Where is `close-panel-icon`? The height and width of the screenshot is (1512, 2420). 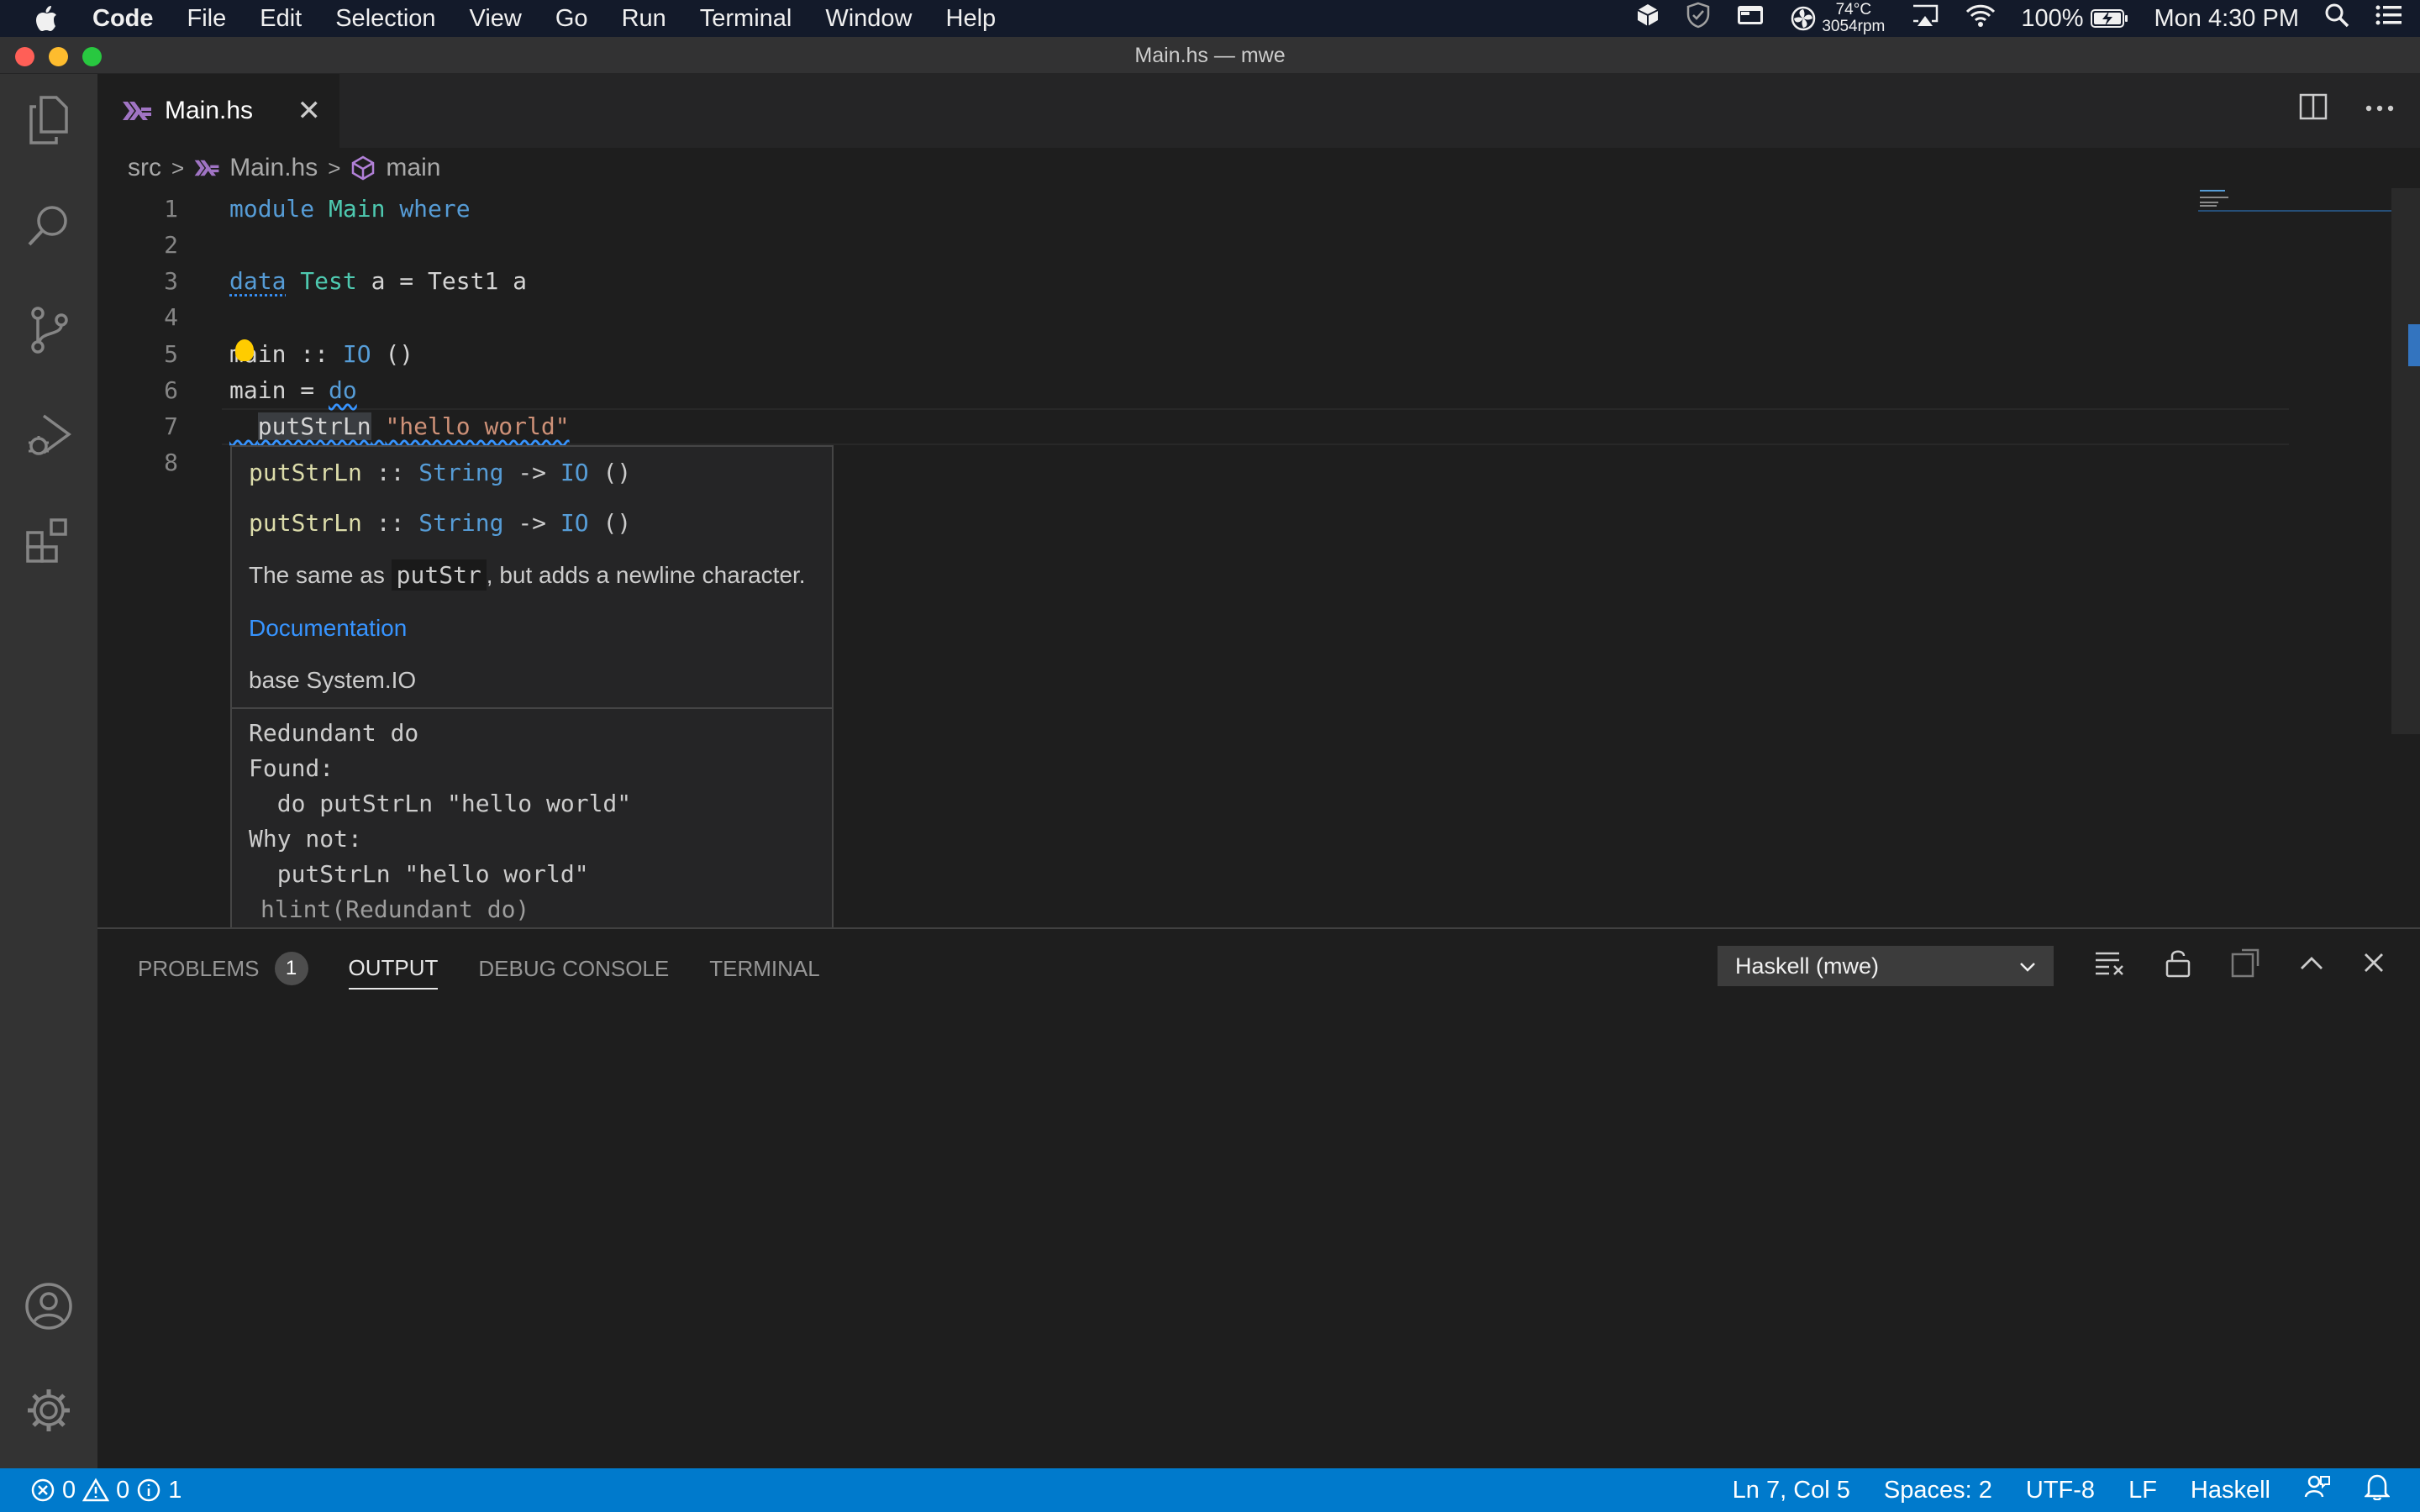 close-panel-icon is located at coordinates (2374, 965).